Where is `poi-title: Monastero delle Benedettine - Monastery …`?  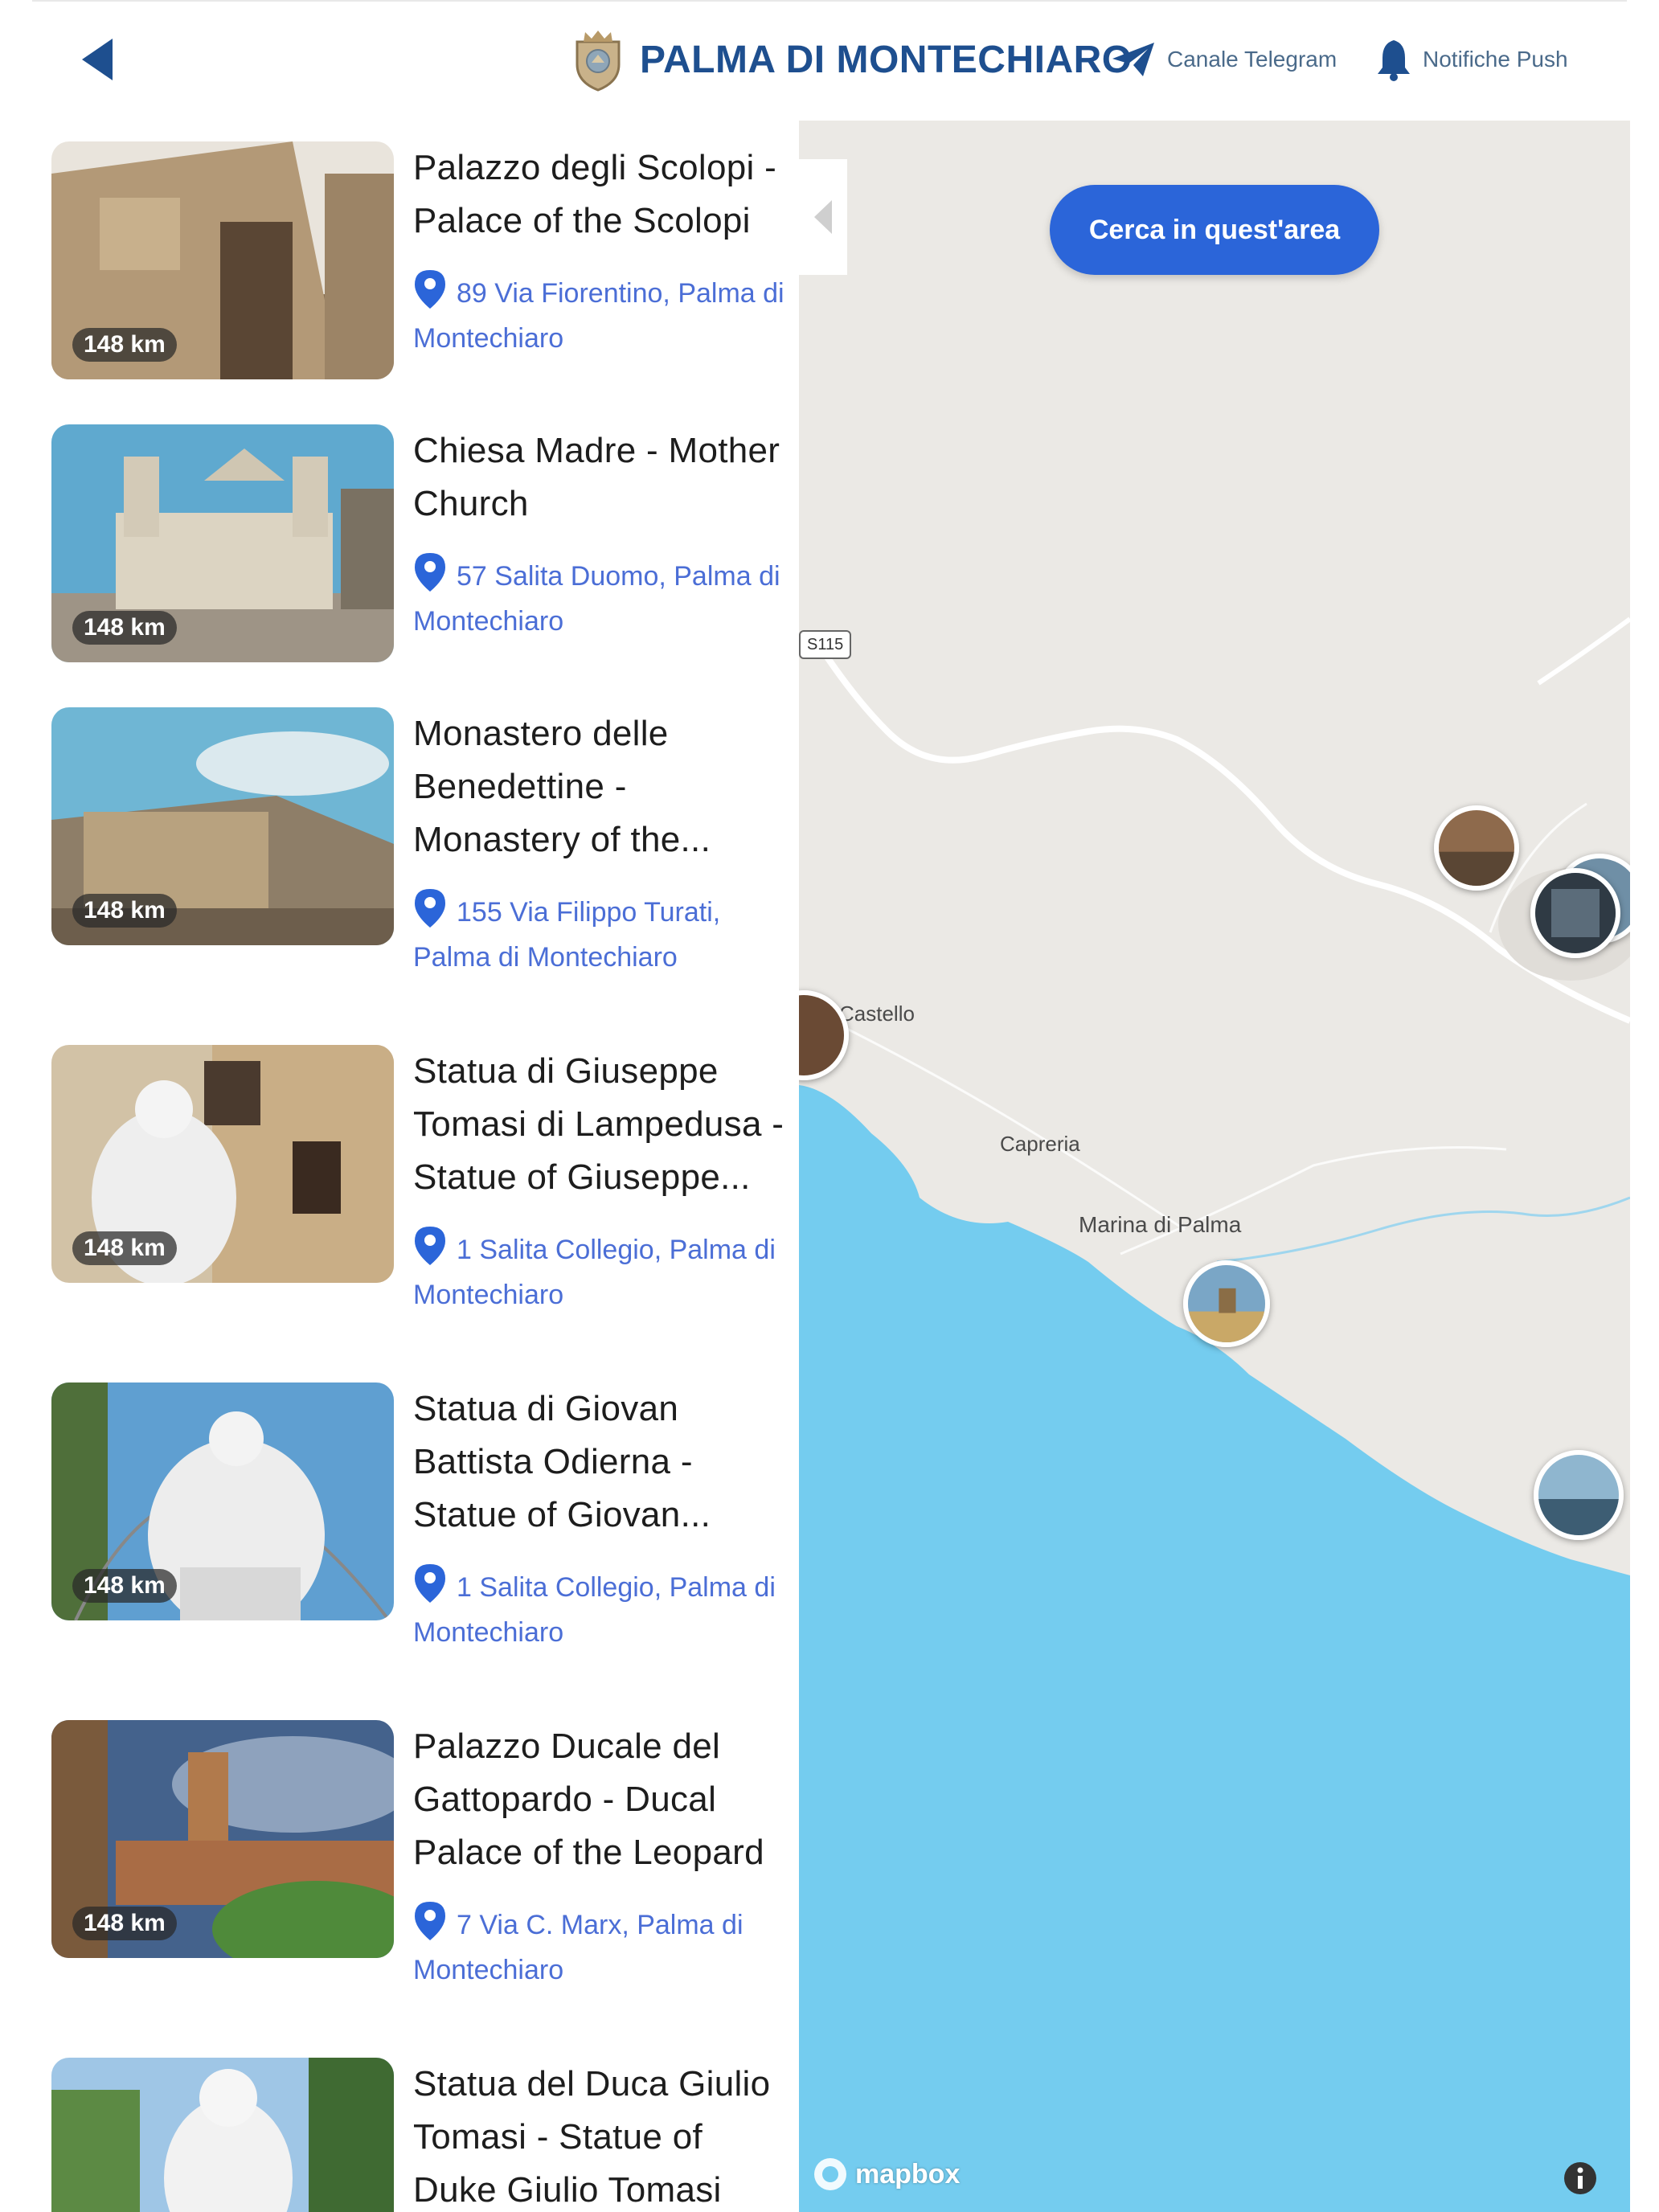
poi-title: Monastero delle Benedettine - Monastery … is located at coordinates (604, 786).